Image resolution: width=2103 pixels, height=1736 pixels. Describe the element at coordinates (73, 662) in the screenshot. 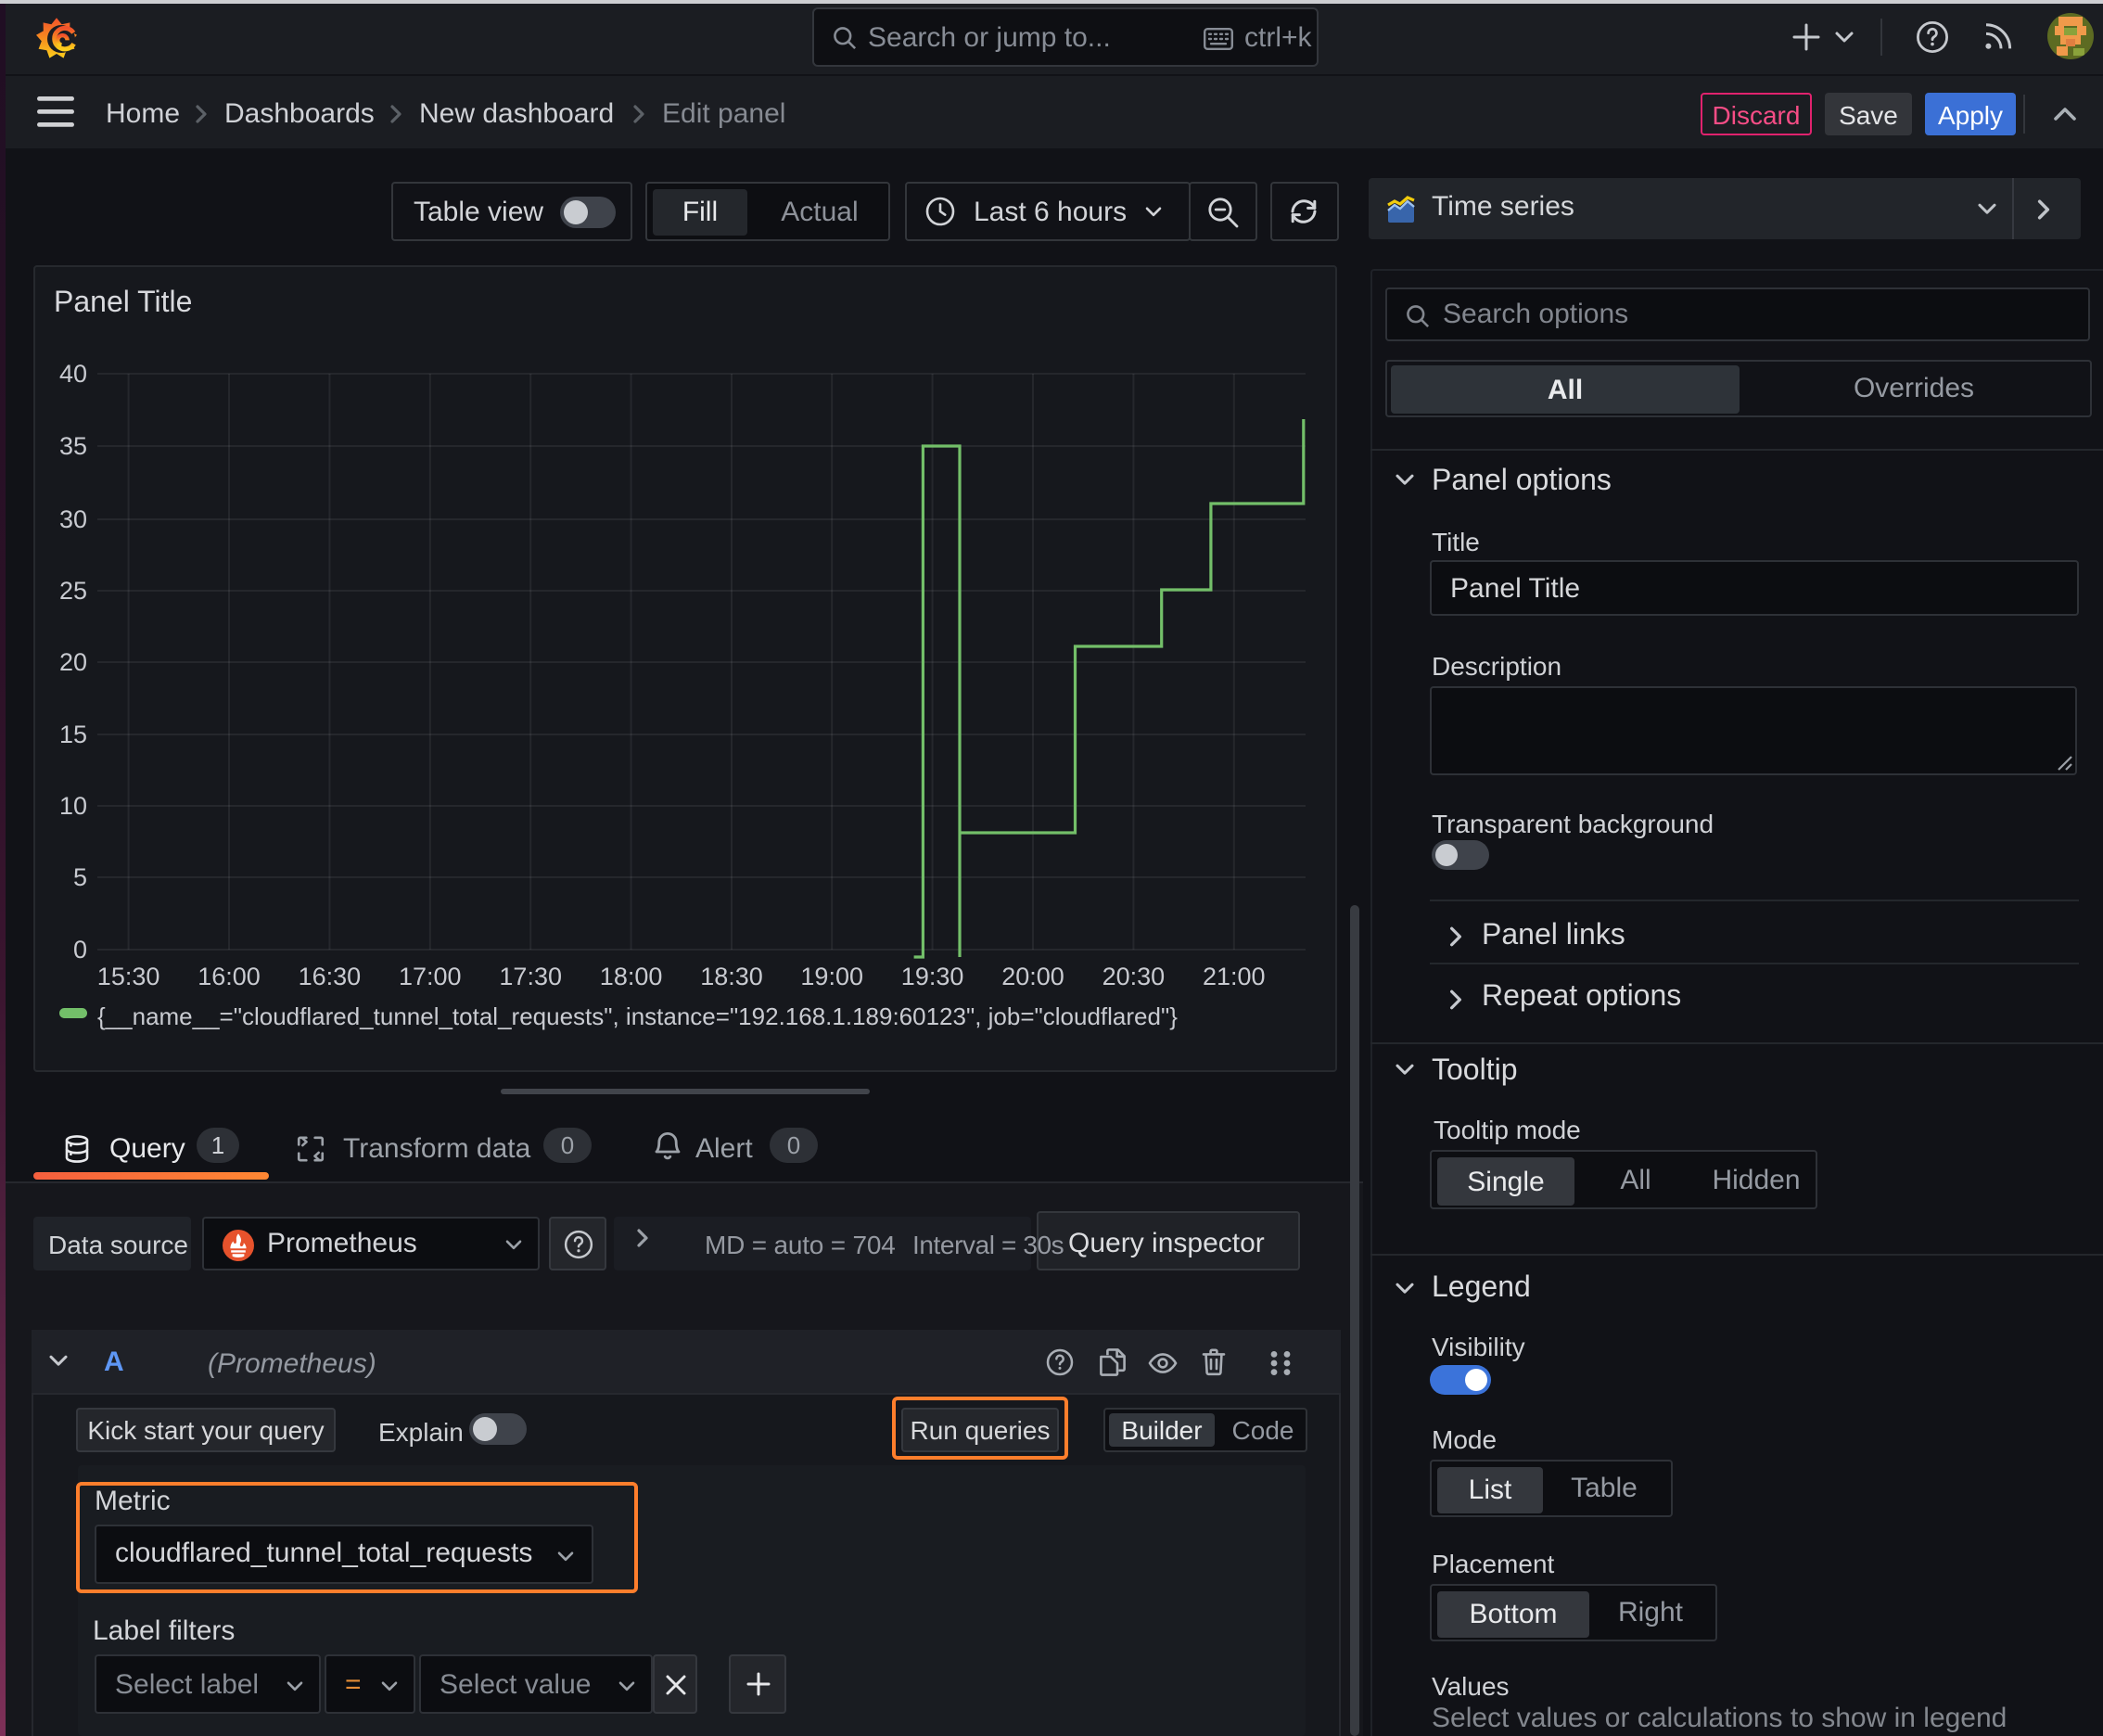

I see `svg-text: 20` at that location.